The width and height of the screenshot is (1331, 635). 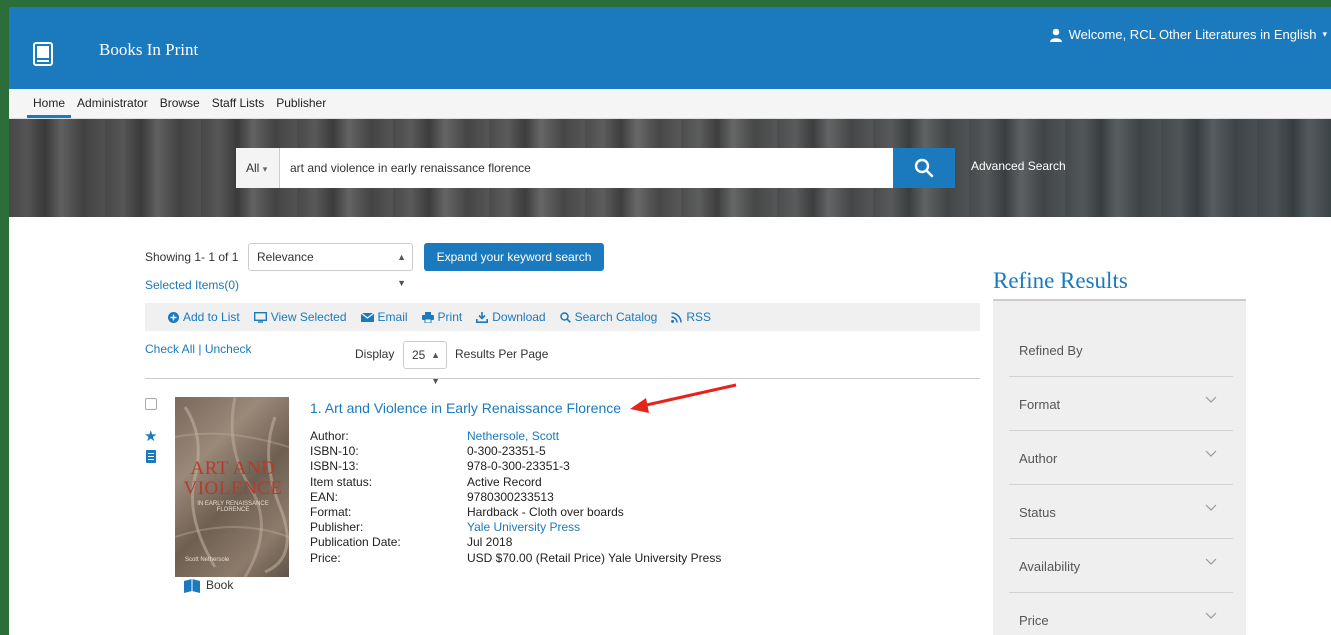 I want to click on detail-label: Item status:, so click(x=341, y=481).